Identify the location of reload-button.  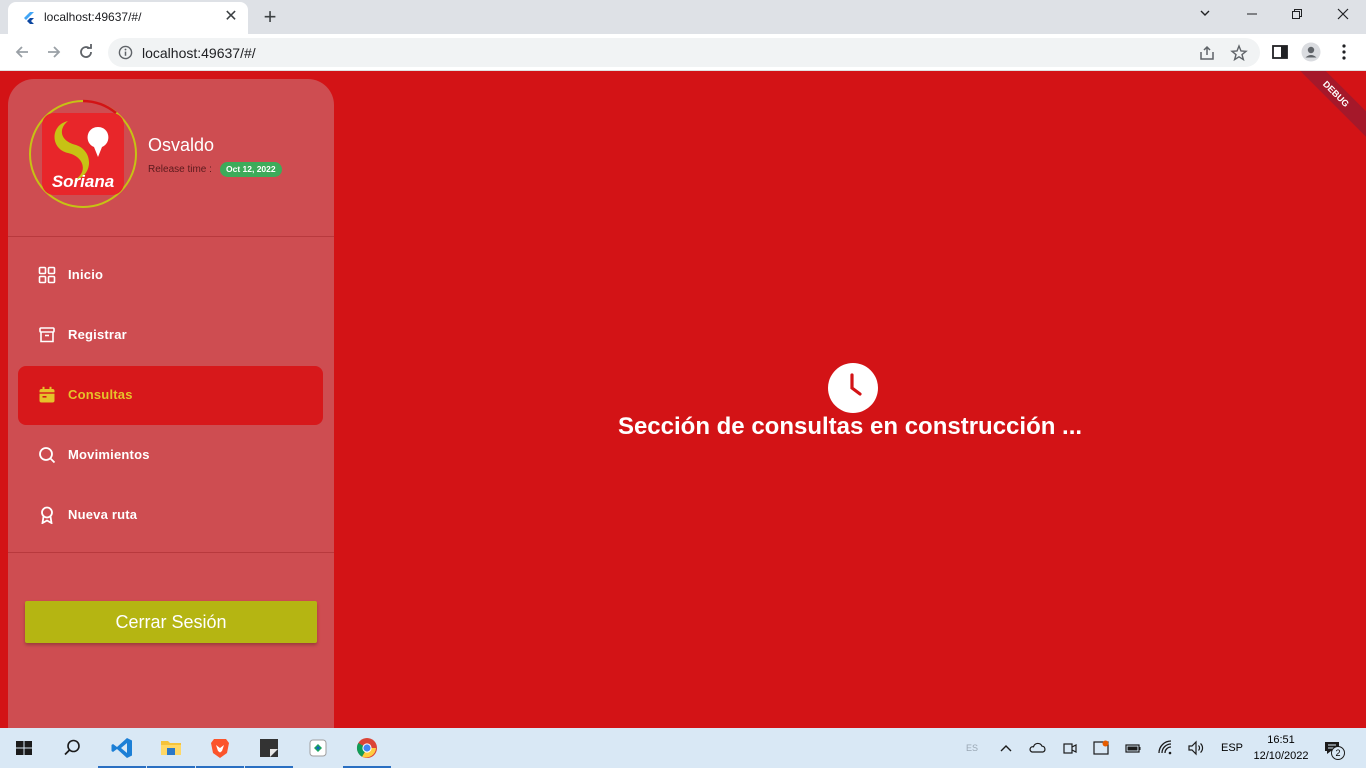
(86, 52).